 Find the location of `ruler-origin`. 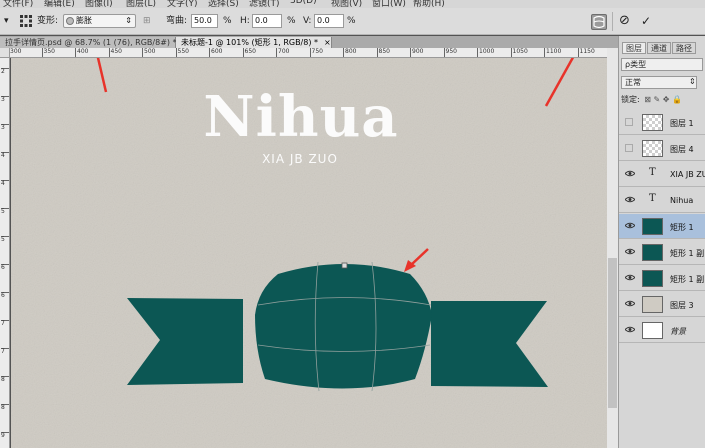

ruler-origin is located at coordinates (5, 53).